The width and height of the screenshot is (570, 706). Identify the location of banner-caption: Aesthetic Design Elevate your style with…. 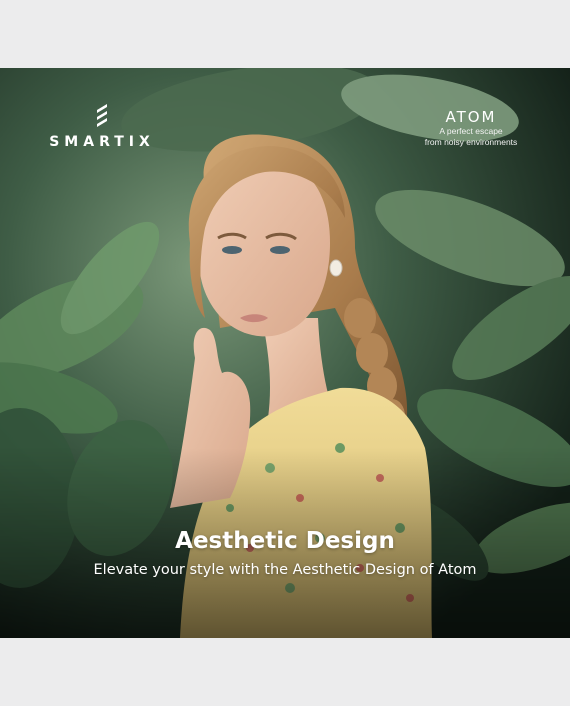
(285, 554).